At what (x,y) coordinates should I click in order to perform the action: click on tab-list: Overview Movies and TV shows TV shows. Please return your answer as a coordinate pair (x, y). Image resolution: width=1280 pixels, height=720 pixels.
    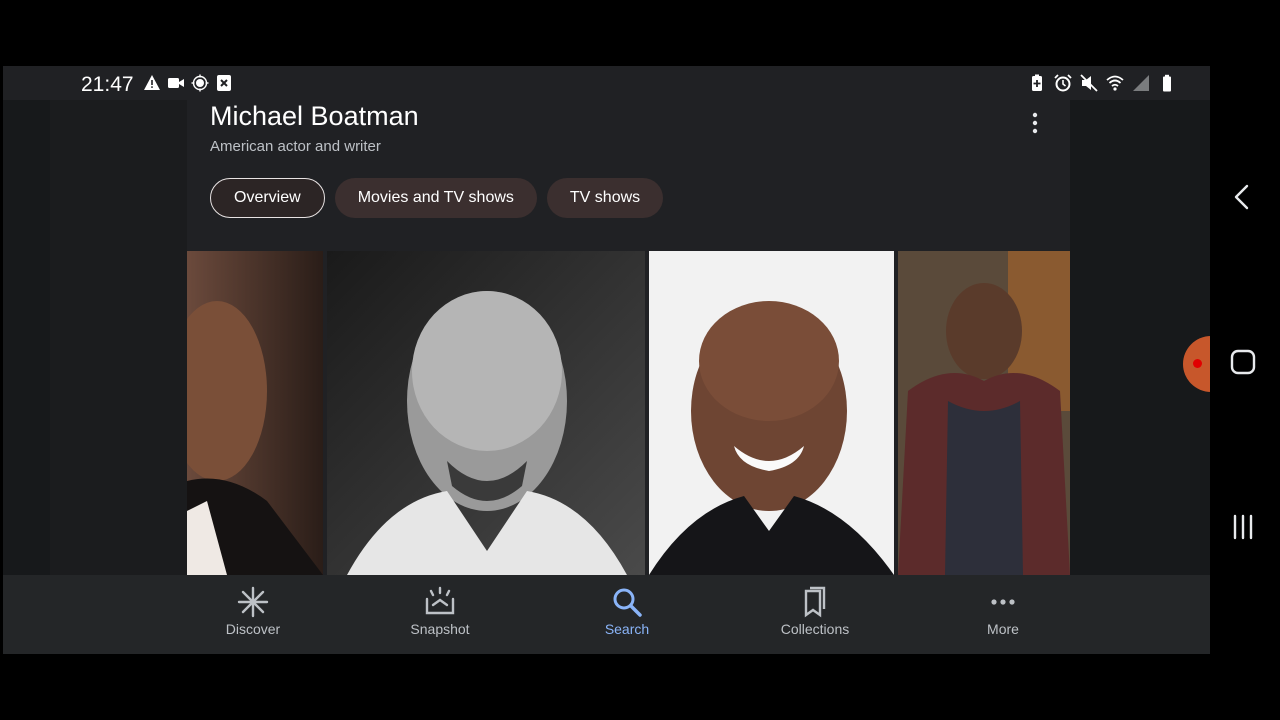
    Looking at the image, I should click on (437, 198).